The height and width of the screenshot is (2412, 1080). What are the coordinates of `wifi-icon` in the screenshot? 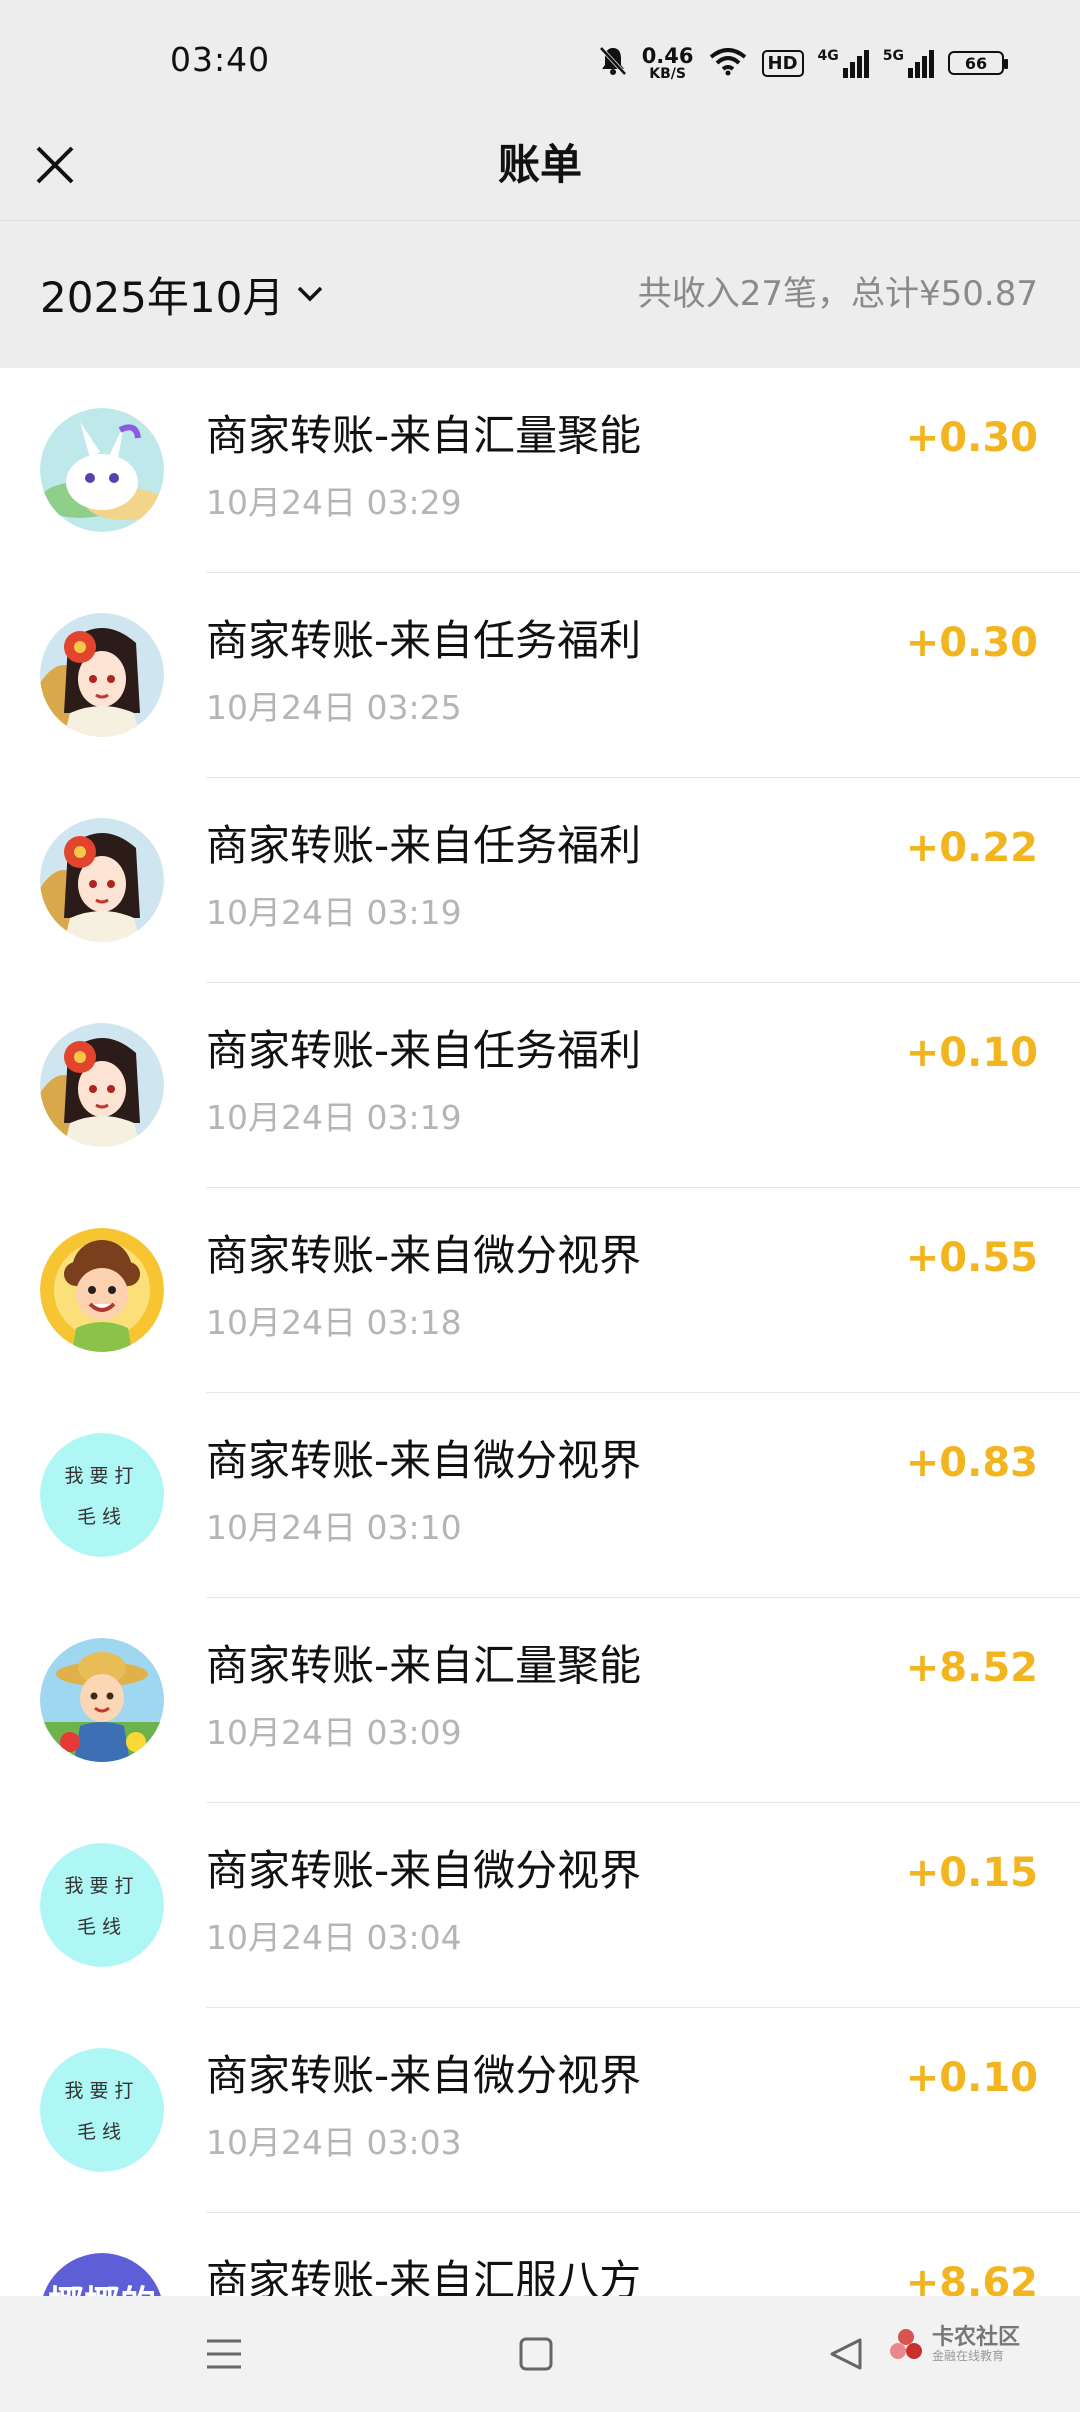 It's located at (728, 63).